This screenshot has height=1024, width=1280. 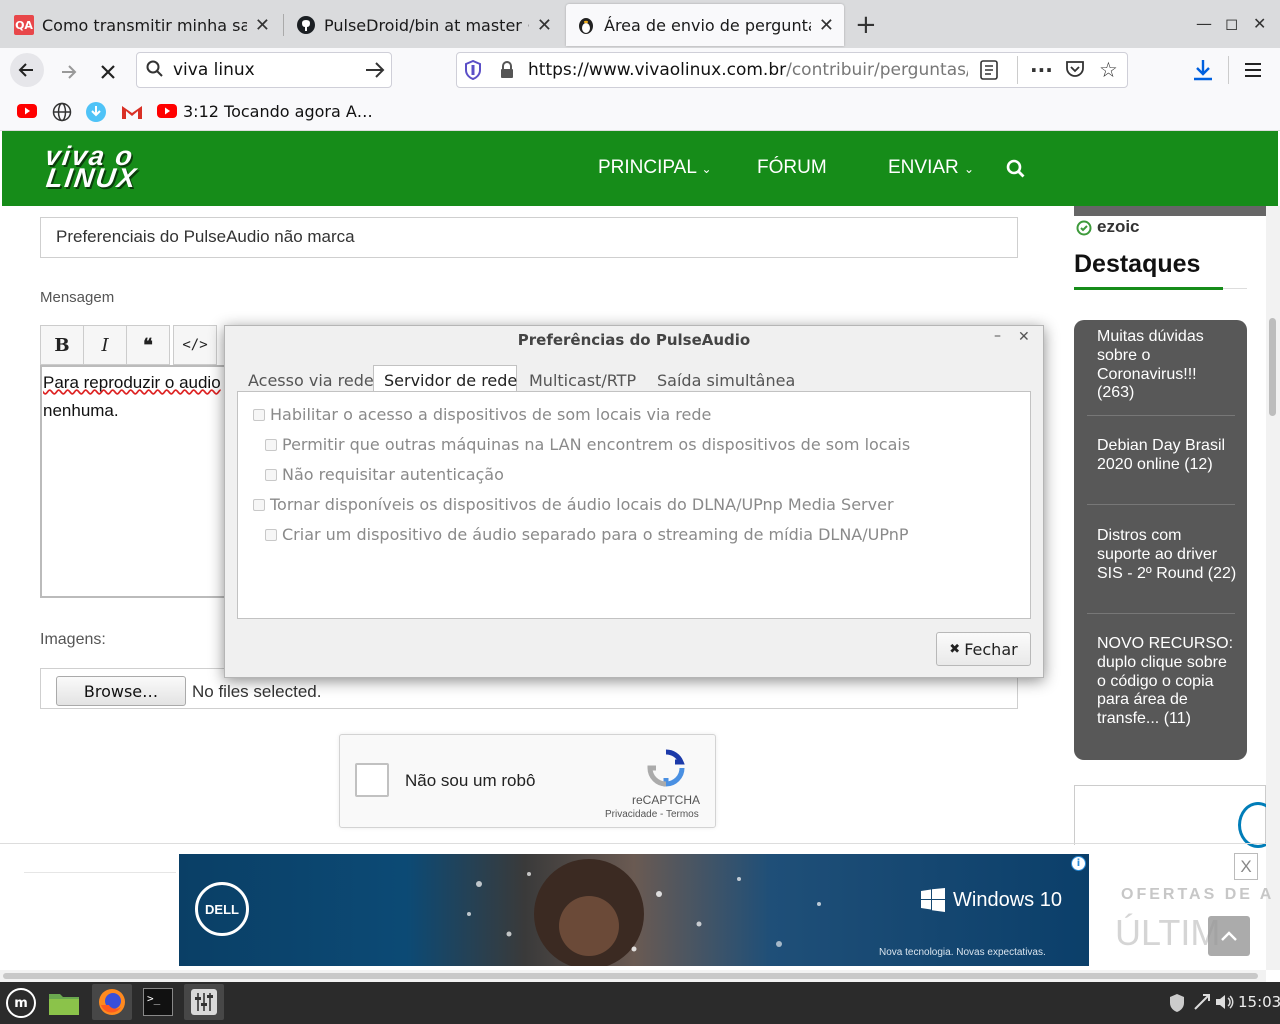 What do you see at coordinates (1007, 900) in the screenshot?
I see `windows10-text: Windows 10` at bounding box center [1007, 900].